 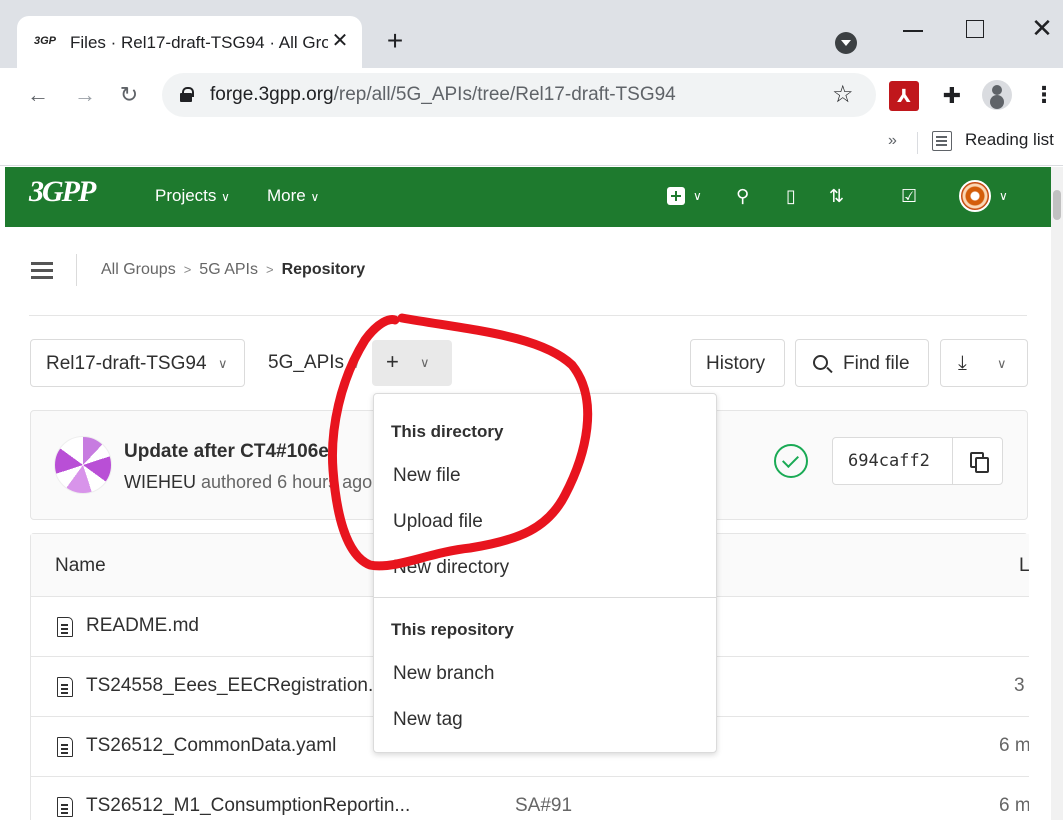 I want to click on search-icon: ⚲, so click(x=742, y=196).